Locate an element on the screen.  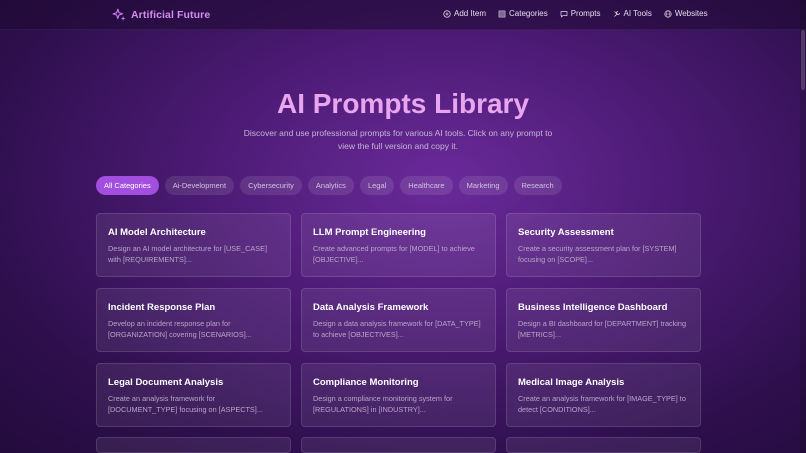
filter-all-categories: All Categories is located at coordinates (127, 185).